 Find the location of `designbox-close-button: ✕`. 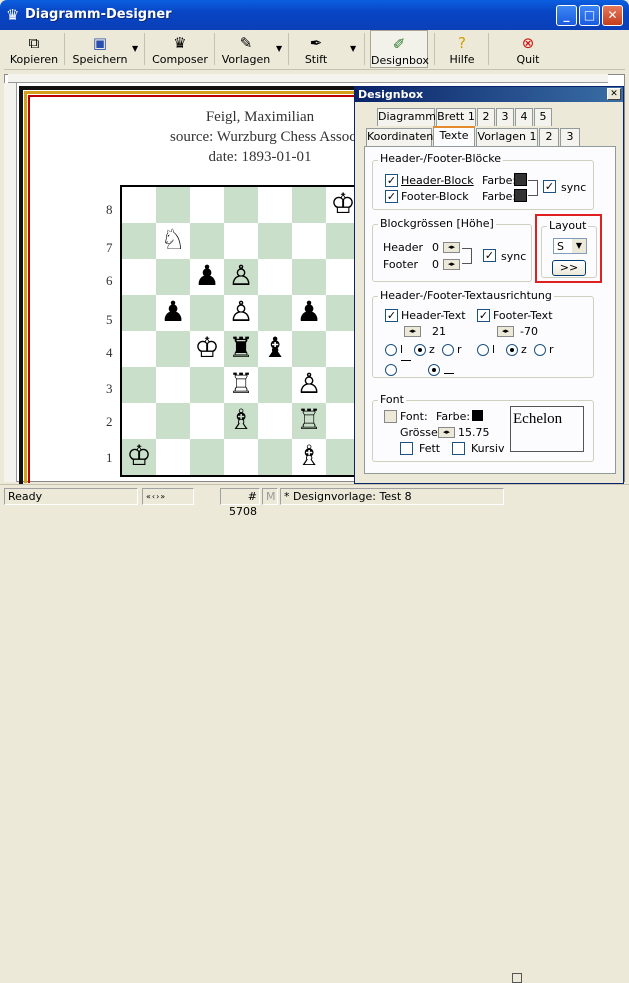

designbox-close-button: ✕ is located at coordinates (614, 94).